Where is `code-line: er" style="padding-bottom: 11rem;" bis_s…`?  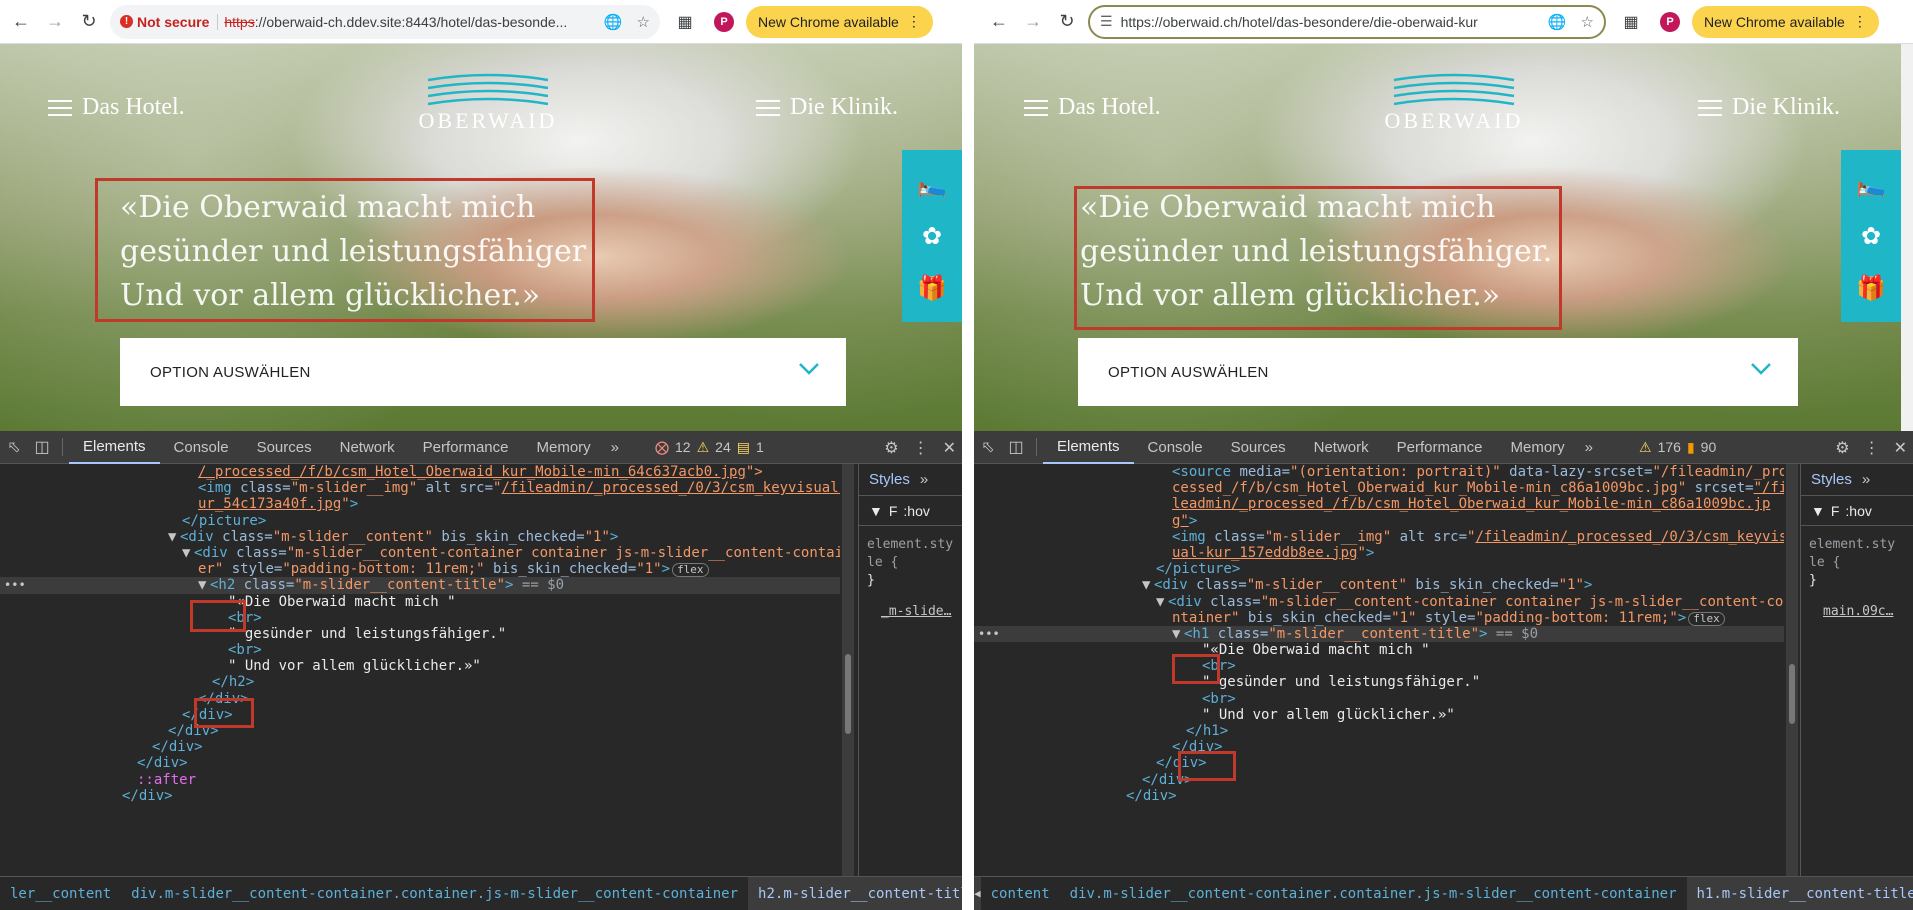 code-line: er" style="padding-bottom: 11rem;" bis_s… is located at coordinates (420, 569).